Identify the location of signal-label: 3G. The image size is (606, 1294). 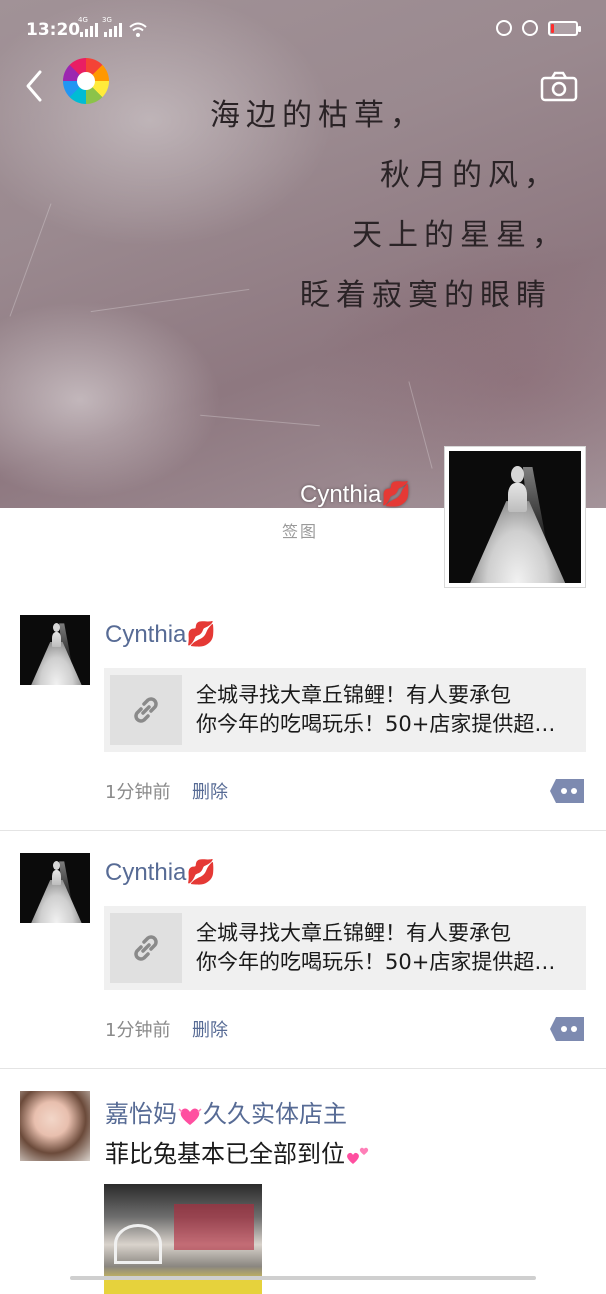
(107, 20).